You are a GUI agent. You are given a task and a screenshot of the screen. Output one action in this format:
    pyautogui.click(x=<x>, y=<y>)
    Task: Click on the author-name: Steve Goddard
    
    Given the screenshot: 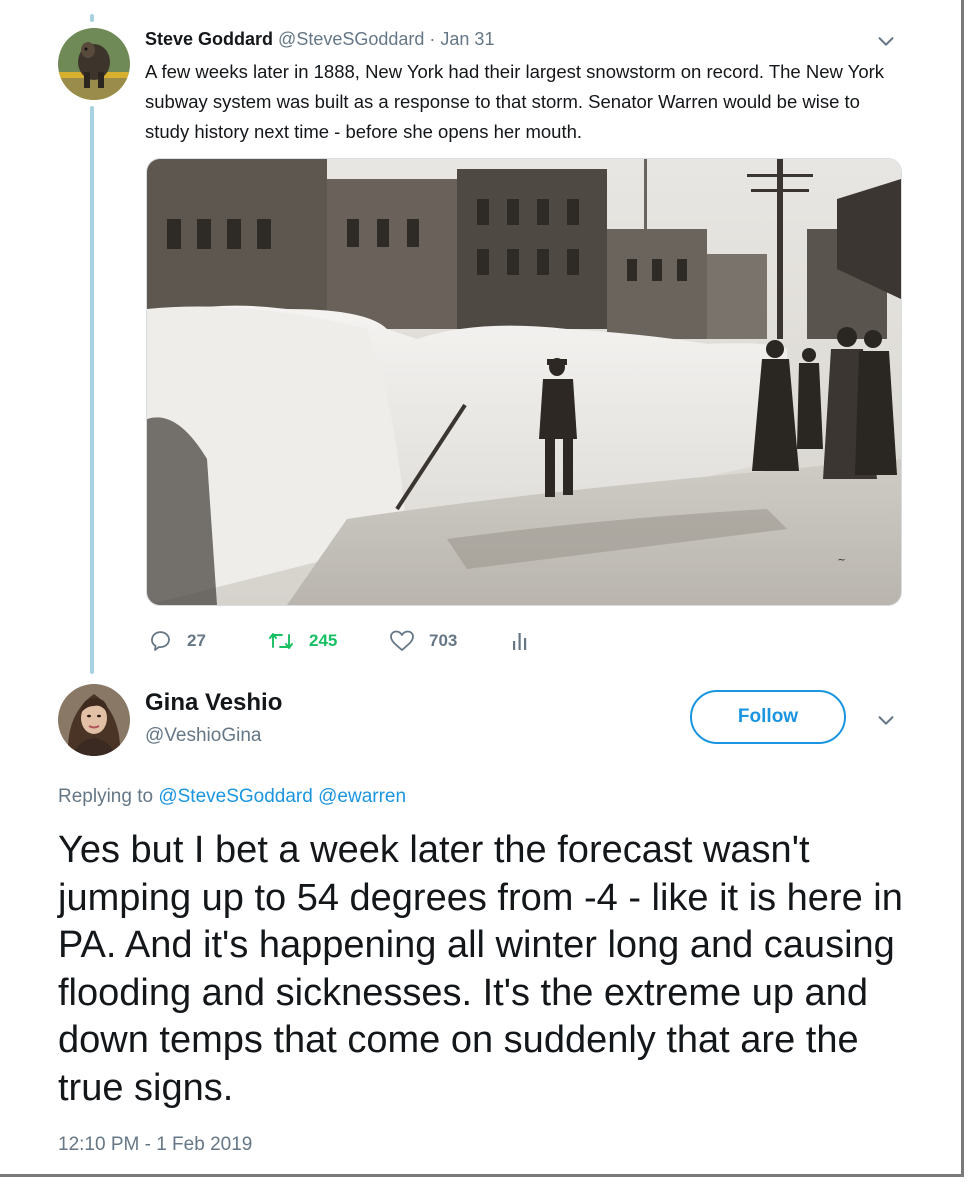 What is the action you would take?
    pyautogui.click(x=209, y=39)
    